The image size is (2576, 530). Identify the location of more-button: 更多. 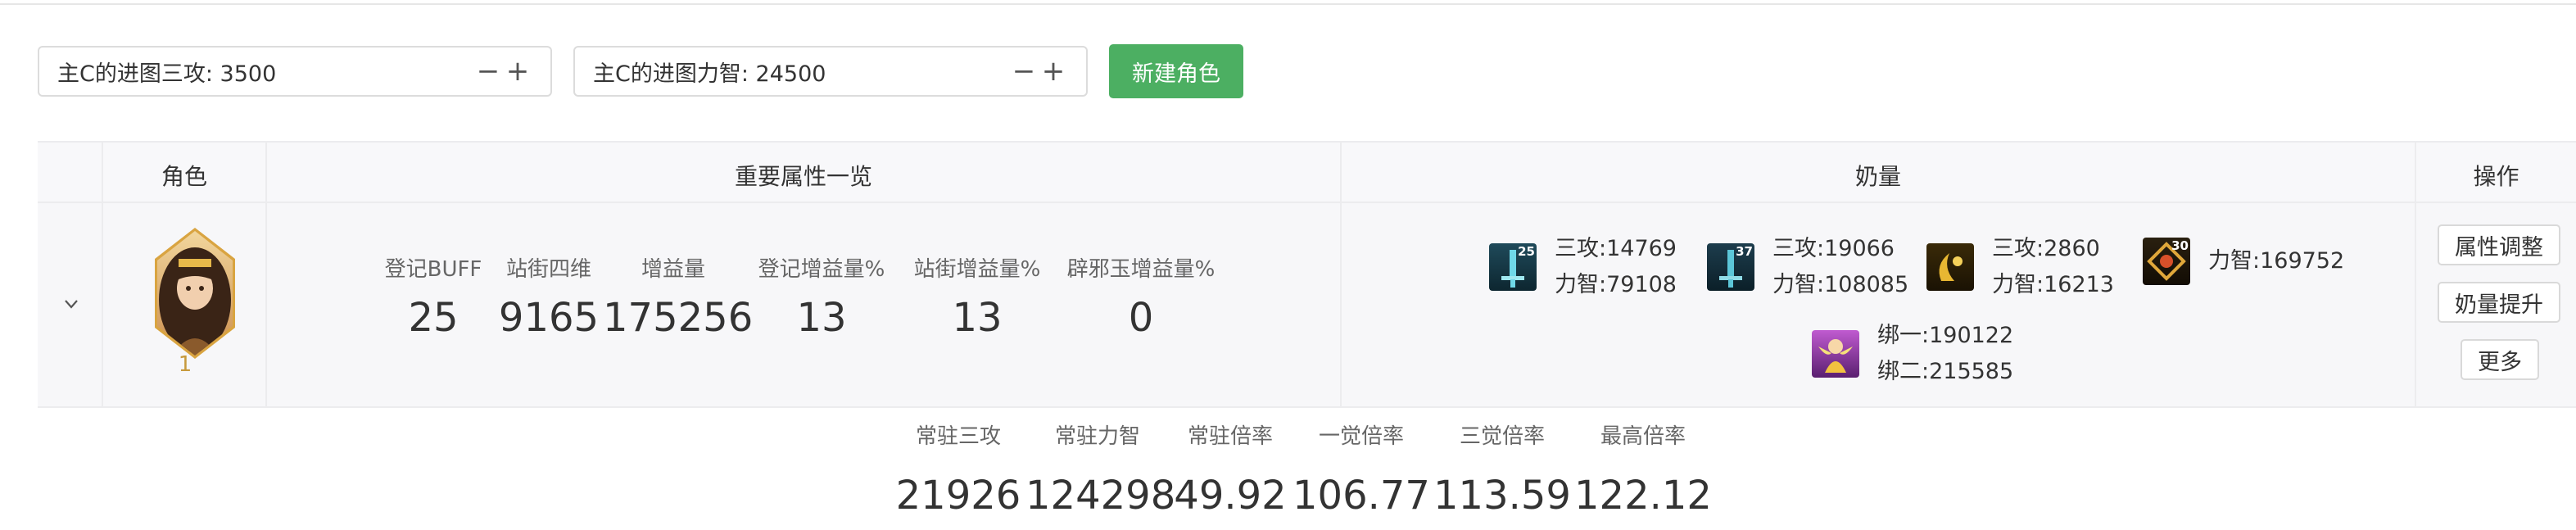
(2500, 359).